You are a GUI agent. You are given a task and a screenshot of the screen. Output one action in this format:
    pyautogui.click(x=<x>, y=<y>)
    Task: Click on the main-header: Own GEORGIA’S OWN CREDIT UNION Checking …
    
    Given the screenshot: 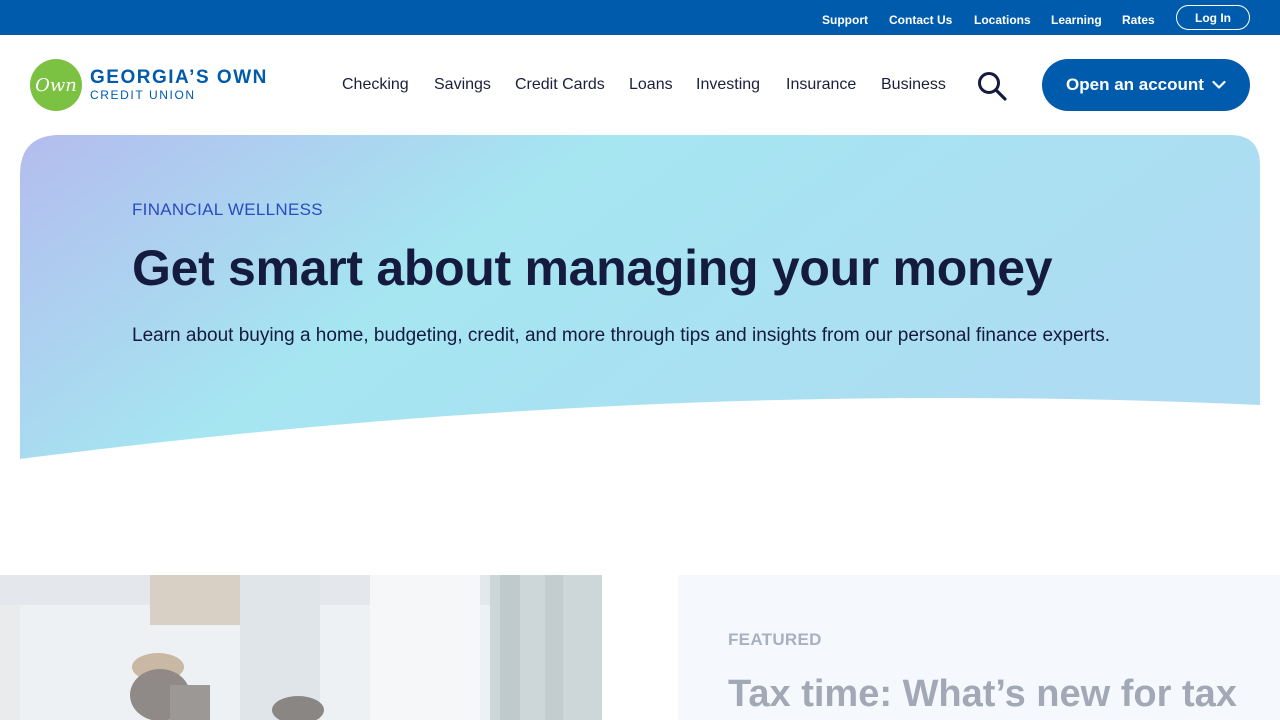 What is the action you would take?
    pyautogui.click(x=640, y=85)
    